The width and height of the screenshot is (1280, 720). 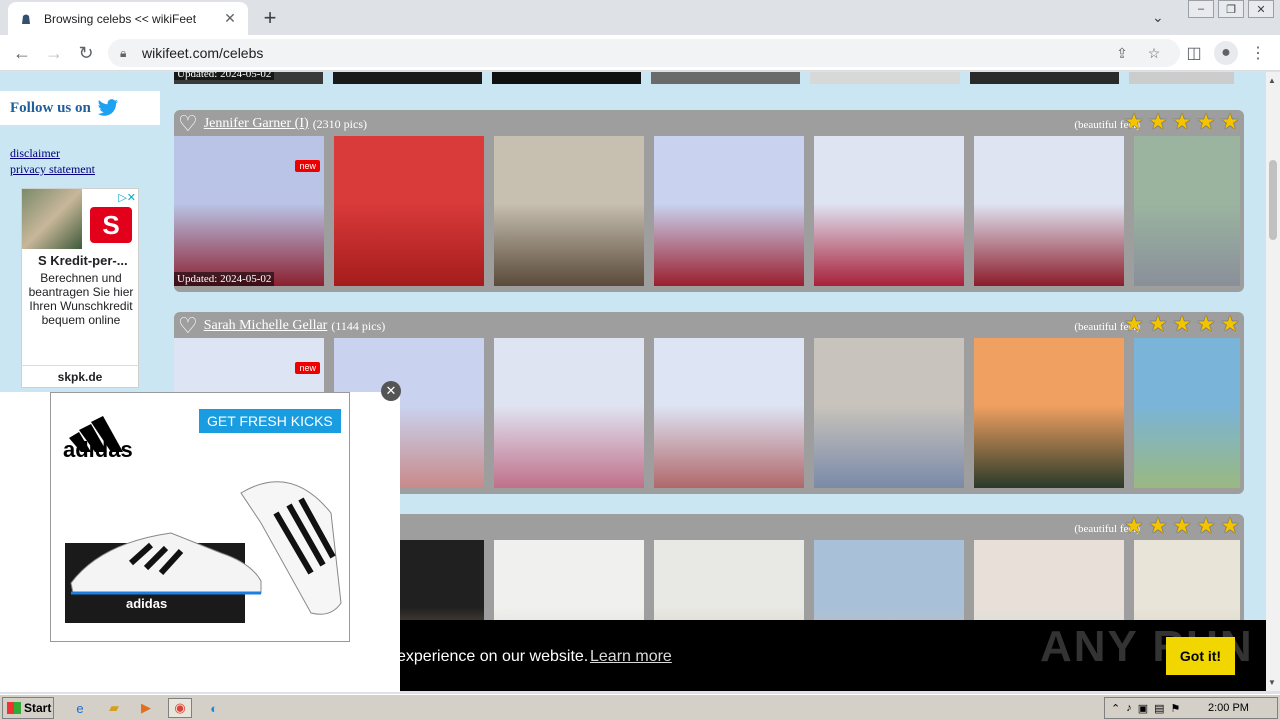 What do you see at coordinates (147, 603) in the screenshot?
I see `shoebox-brand: adidas` at bounding box center [147, 603].